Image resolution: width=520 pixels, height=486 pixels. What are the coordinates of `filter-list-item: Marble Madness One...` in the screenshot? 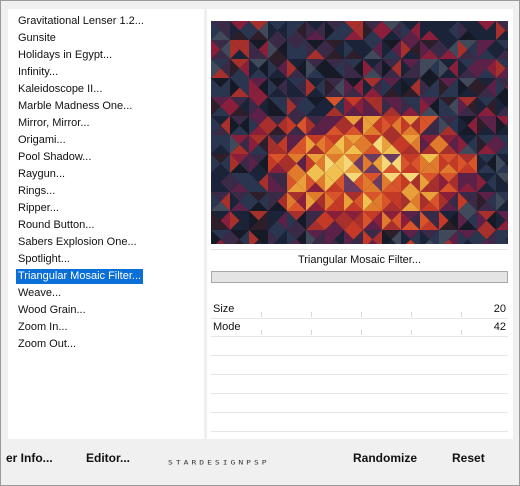 It's located at (75, 106).